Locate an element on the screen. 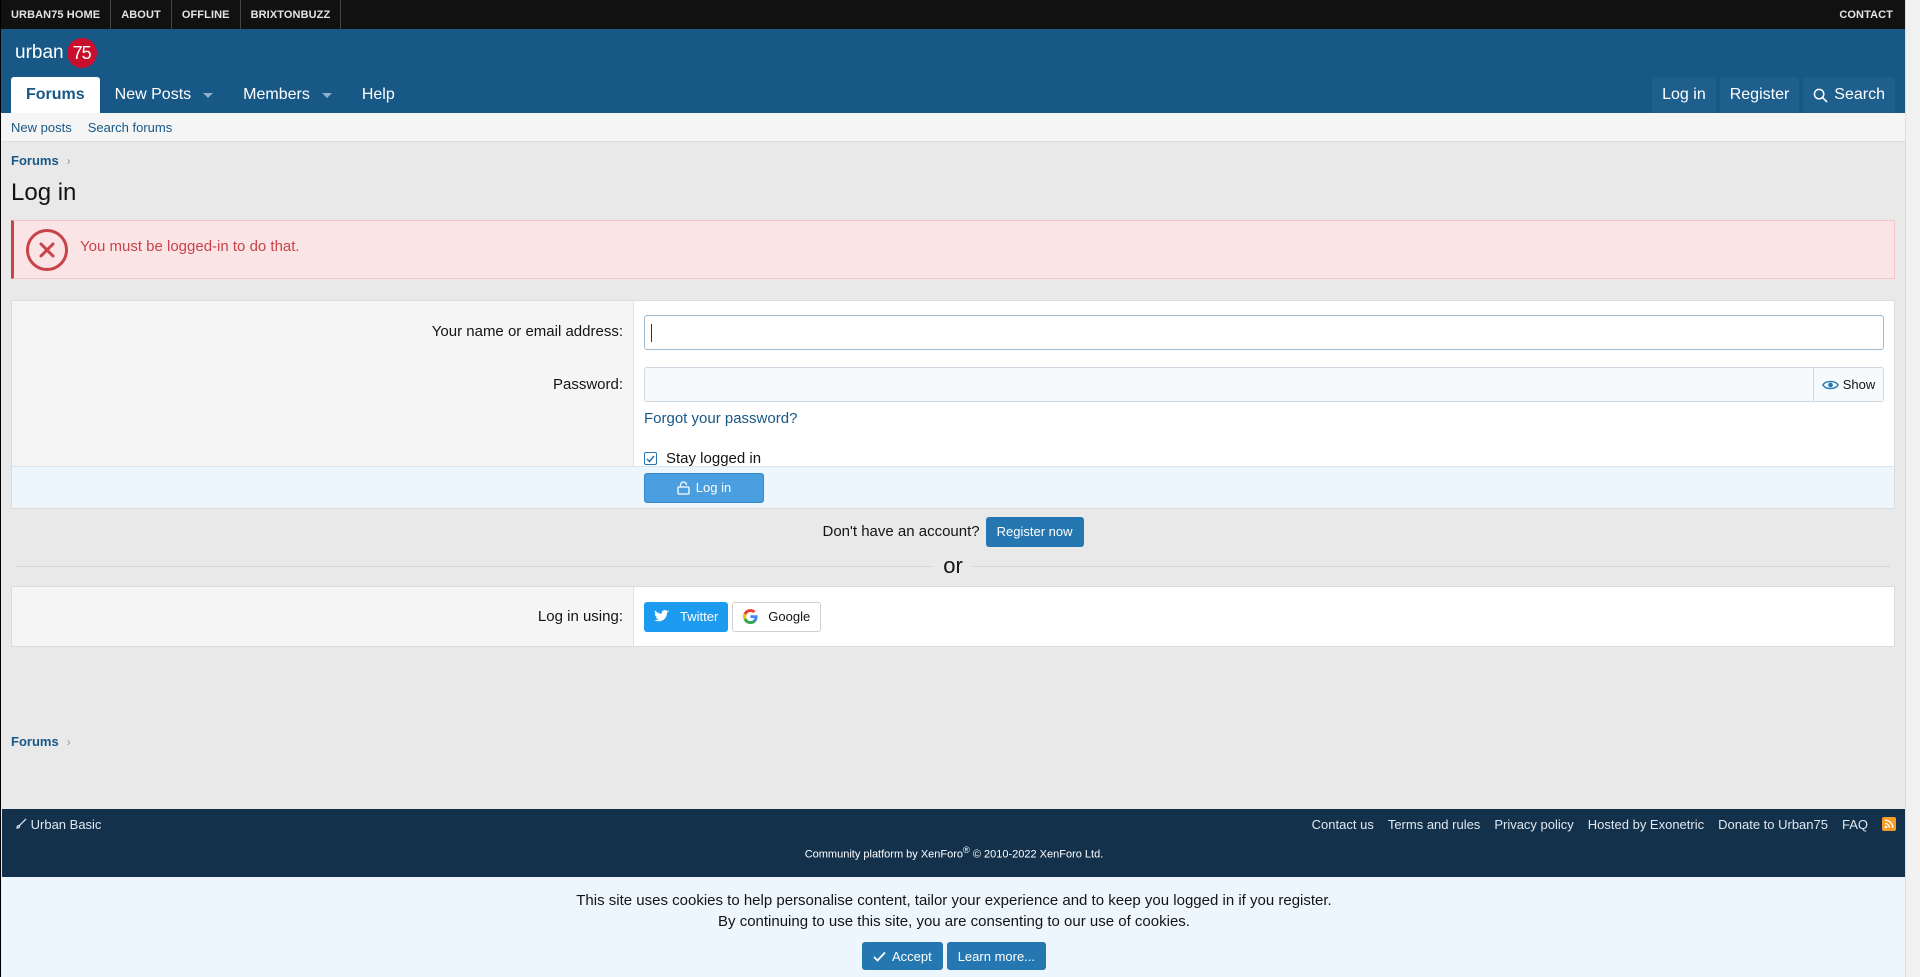  twitter-login-label: Twitter is located at coordinates (699, 616).